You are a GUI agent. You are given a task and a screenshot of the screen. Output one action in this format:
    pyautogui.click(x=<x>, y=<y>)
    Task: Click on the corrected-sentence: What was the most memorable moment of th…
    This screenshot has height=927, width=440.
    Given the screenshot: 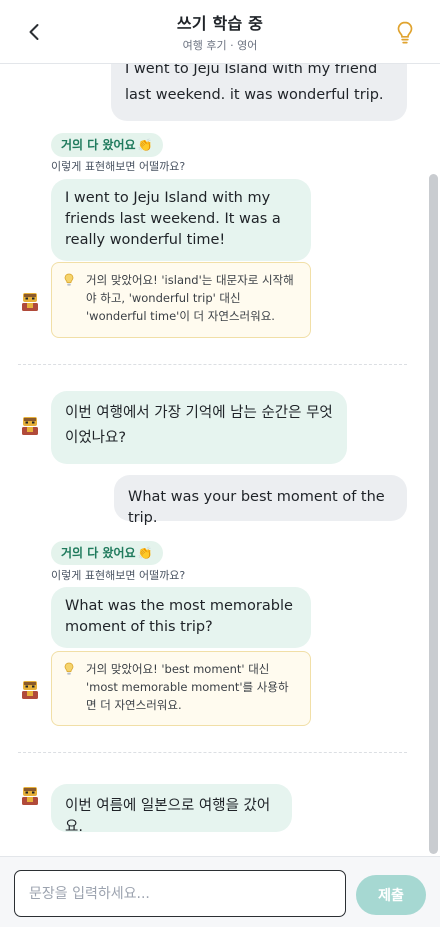 What is the action you would take?
    pyautogui.click(x=181, y=617)
    